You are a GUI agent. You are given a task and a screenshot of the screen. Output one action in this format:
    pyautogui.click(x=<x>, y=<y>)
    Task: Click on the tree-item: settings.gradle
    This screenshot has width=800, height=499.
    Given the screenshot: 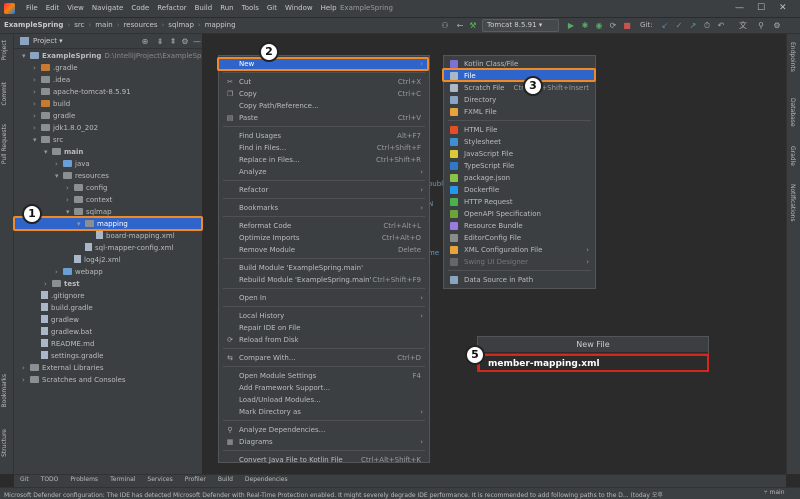 What is the action you would take?
    pyautogui.click(x=68, y=356)
    